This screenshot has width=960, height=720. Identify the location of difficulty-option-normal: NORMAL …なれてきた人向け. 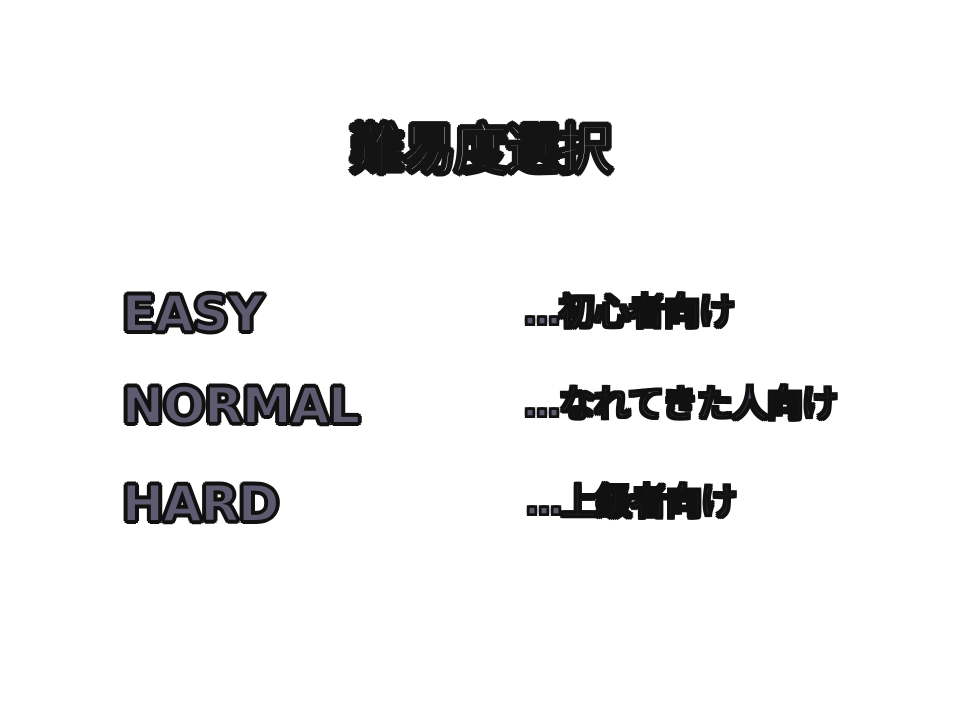
(498, 408).